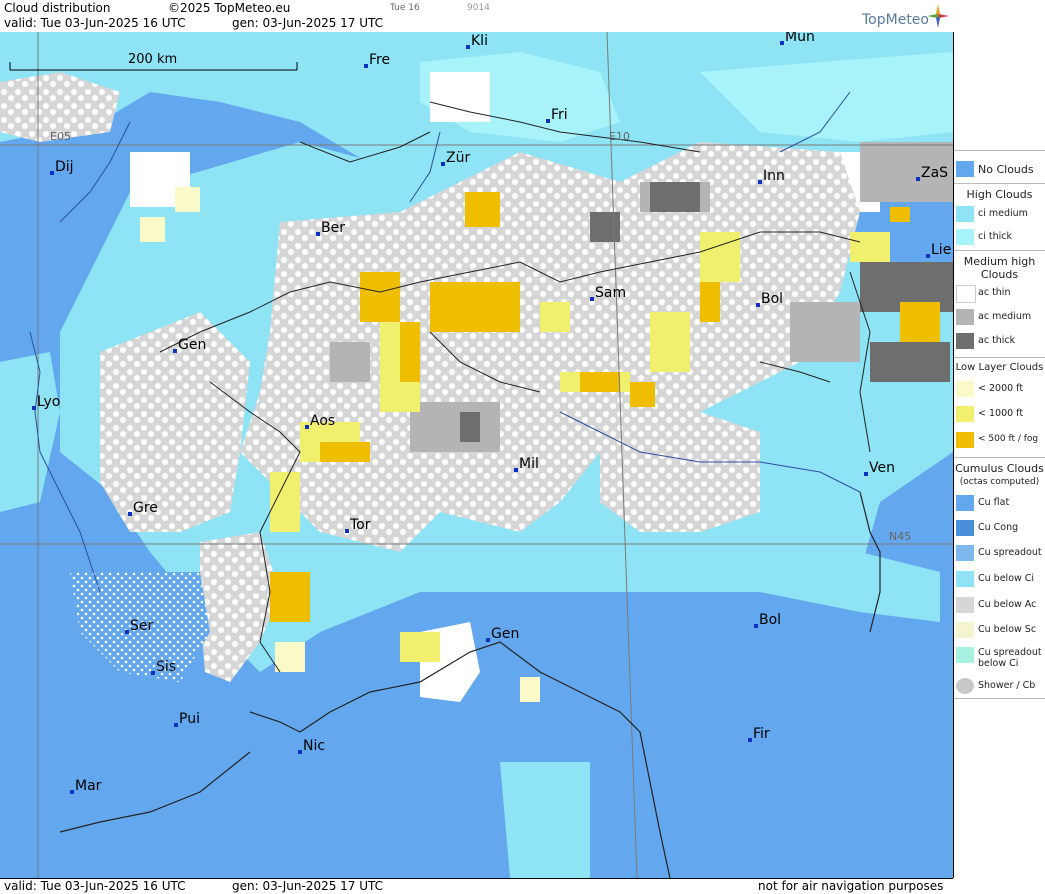  I want to click on footer-valid-time: valid: Tue 03-Jun-2025 16 UTC, so click(95, 886).